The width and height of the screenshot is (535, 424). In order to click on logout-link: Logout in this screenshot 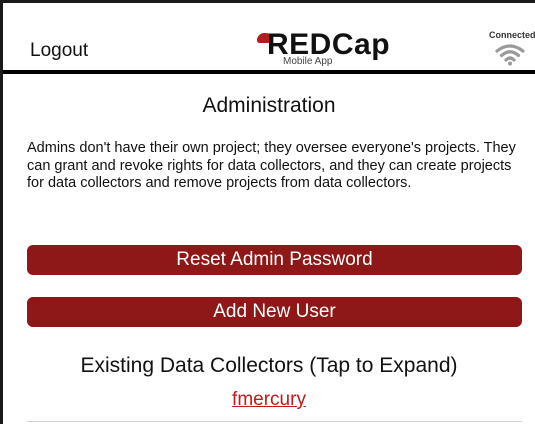, I will do `click(59, 51)`.